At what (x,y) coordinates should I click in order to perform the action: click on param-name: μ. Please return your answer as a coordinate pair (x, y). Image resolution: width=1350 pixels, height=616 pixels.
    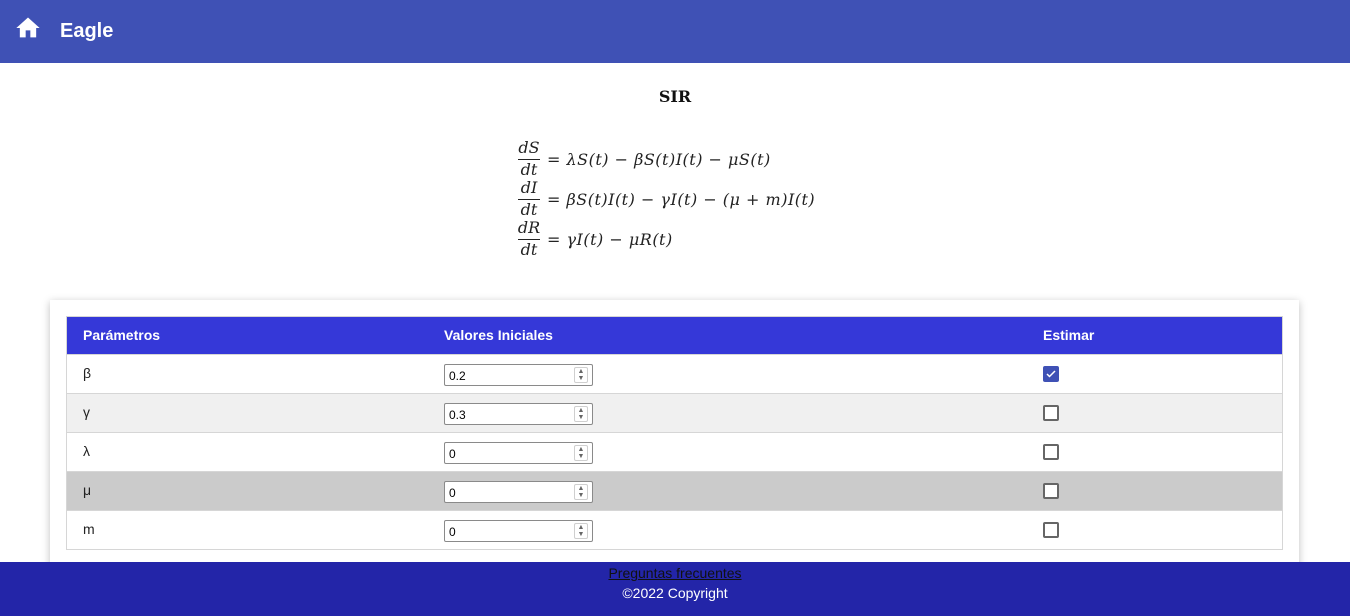
    Looking at the image, I should click on (87, 490).